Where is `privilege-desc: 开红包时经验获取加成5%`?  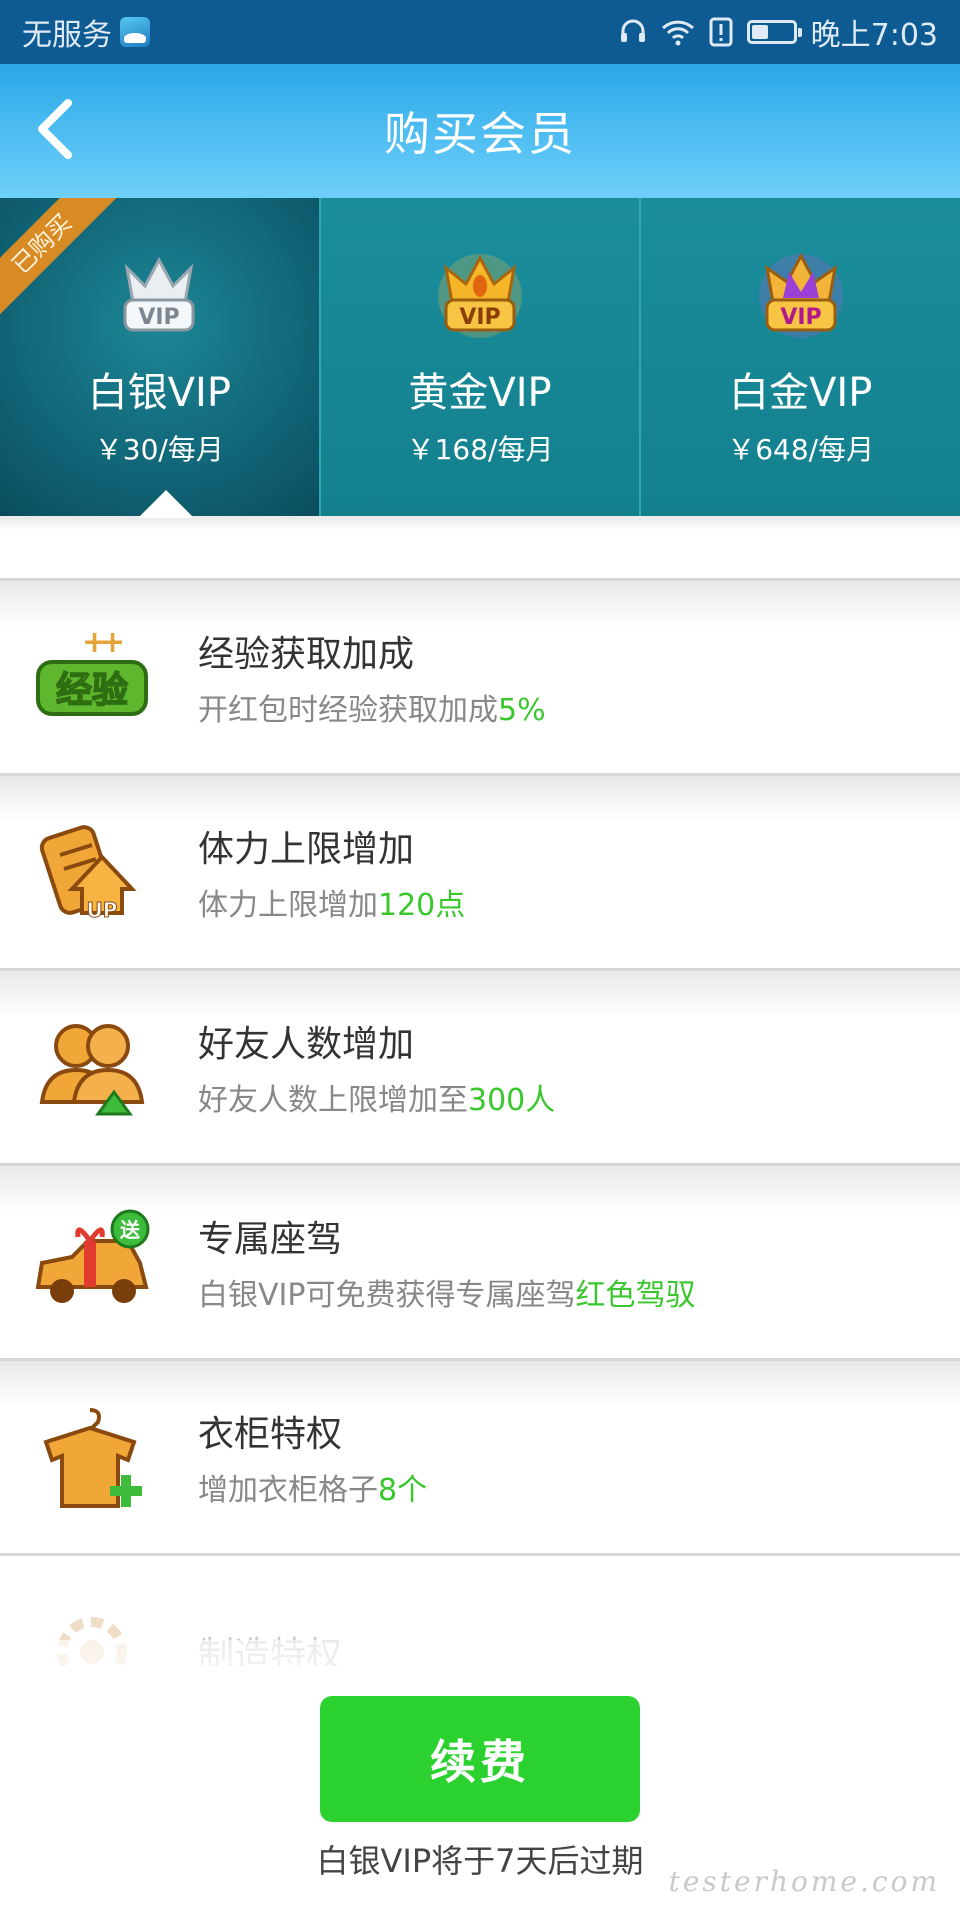 privilege-desc: 开红包时经验获取加成5% is located at coordinates (372, 707).